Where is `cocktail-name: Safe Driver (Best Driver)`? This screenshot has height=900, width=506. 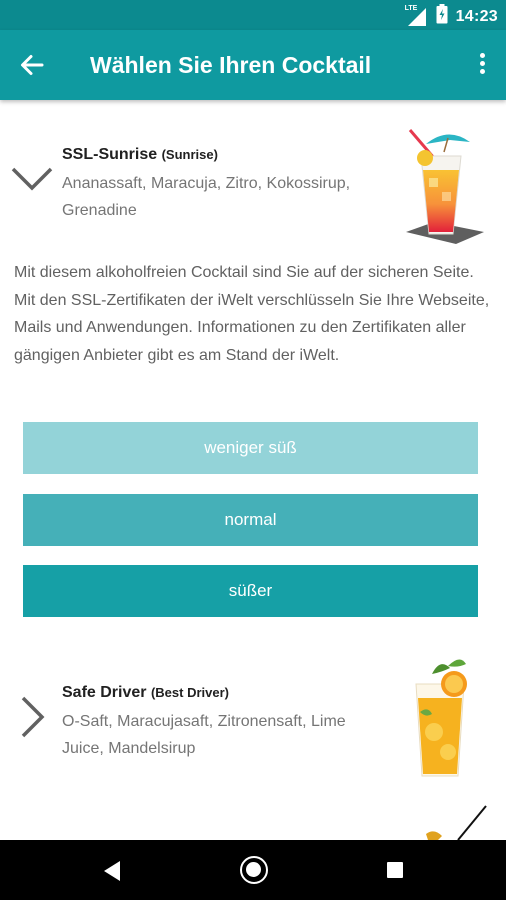
cocktail-name: Safe Driver (Best Driver) is located at coordinates (145, 693).